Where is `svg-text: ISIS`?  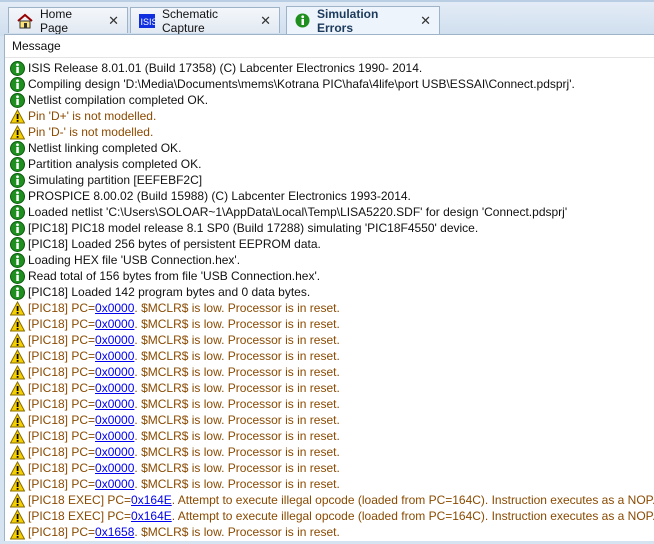
svg-text: ISIS is located at coordinates (148, 22).